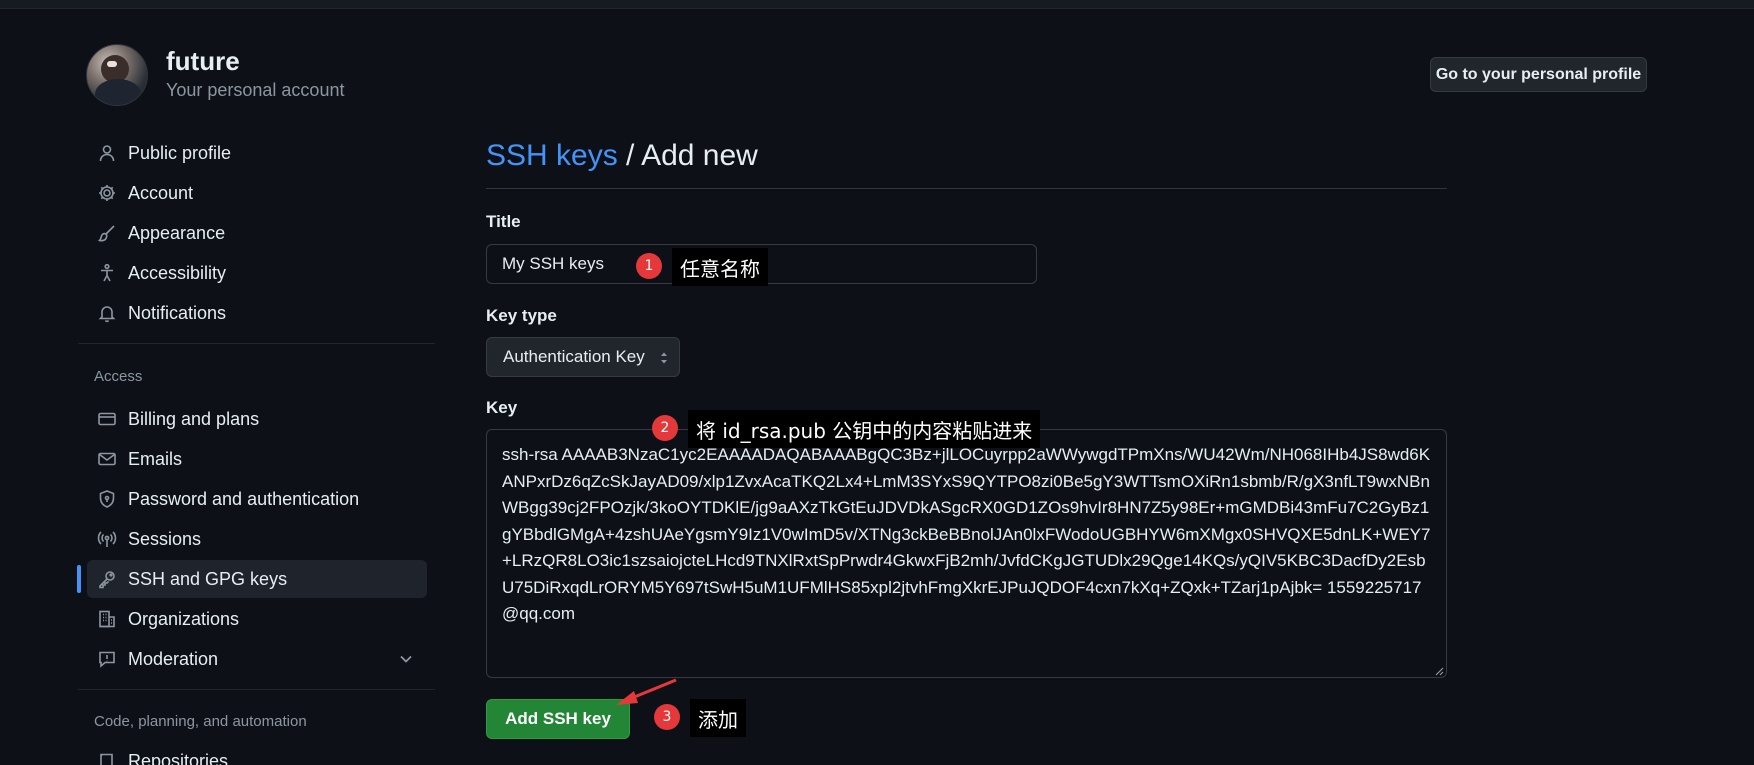 The width and height of the screenshot is (1754, 765). What do you see at coordinates (257, 659) in the screenshot?
I see `sidebar-item-moderation: Moderation` at bounding box center [257, 659].